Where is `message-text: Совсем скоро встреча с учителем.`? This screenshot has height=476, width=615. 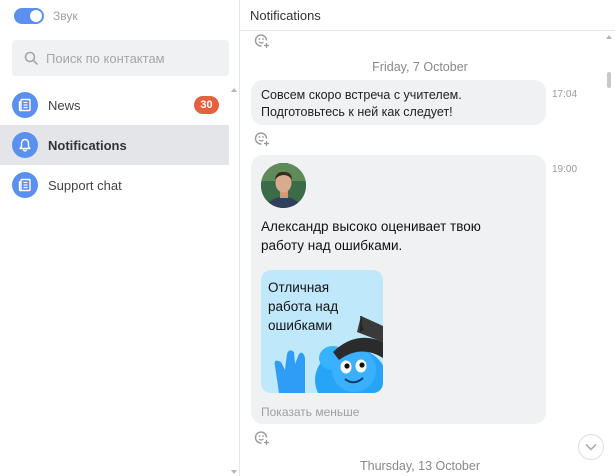 message-text: Совсем скоро встреча с учителем. is located at coordinates (361, 95).